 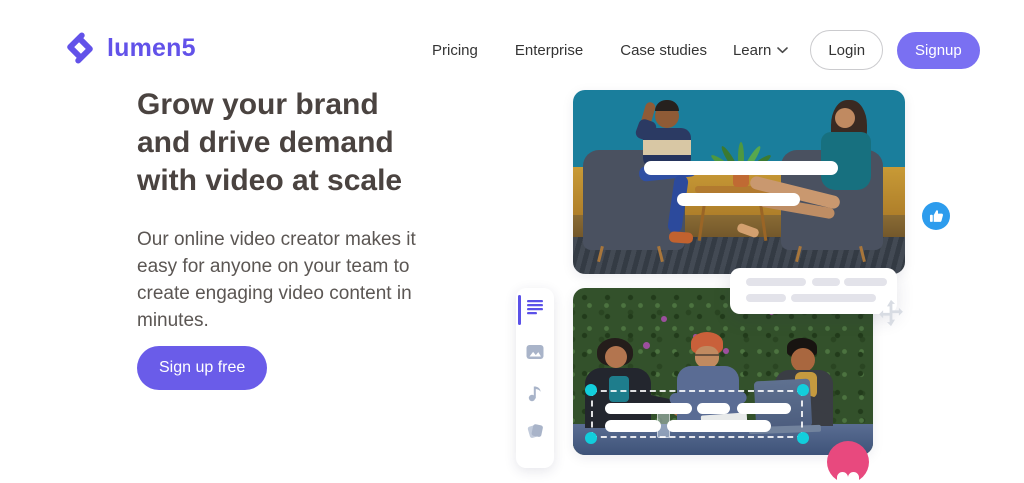 I want to click on text-icon, so click(x=535, y=307).